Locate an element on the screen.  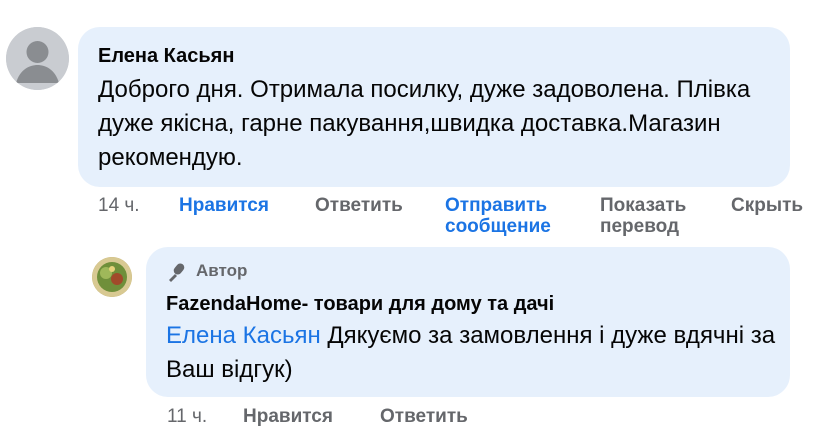
reply-timestamp: 11 ч. is located at coordinates (187, 417).